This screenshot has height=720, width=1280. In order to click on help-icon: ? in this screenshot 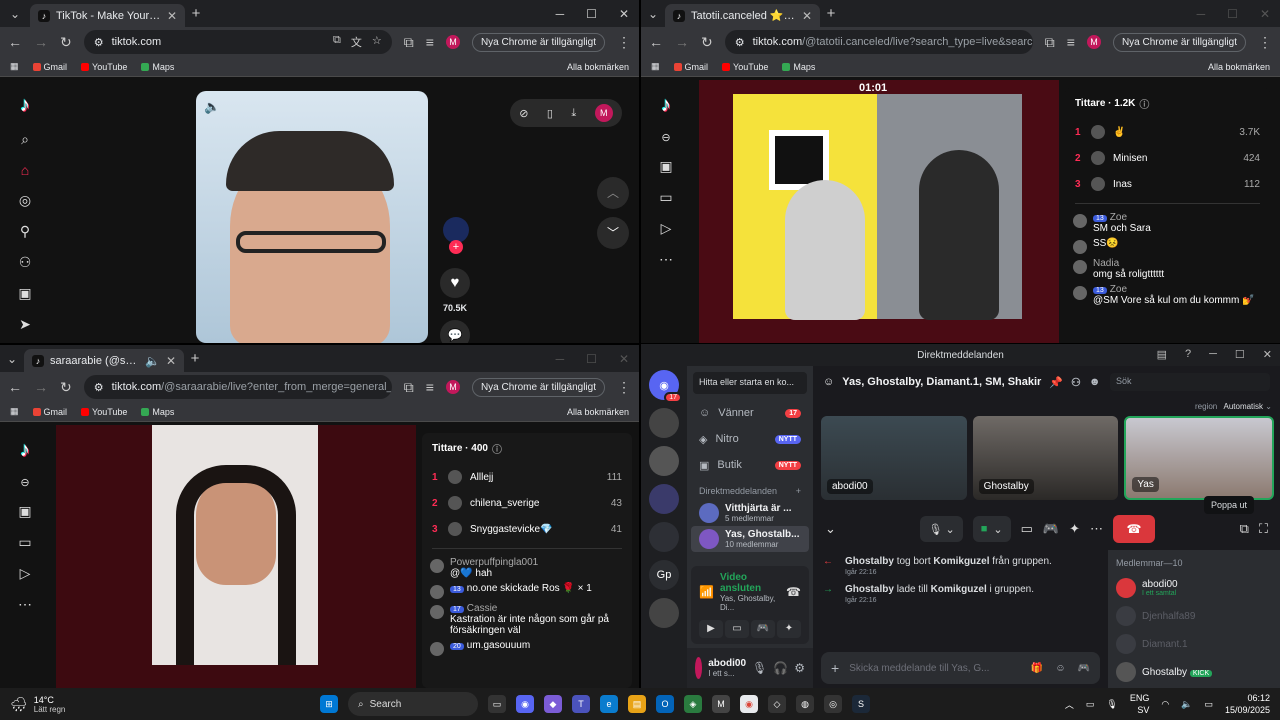, I will do `click(1188, 354)`.